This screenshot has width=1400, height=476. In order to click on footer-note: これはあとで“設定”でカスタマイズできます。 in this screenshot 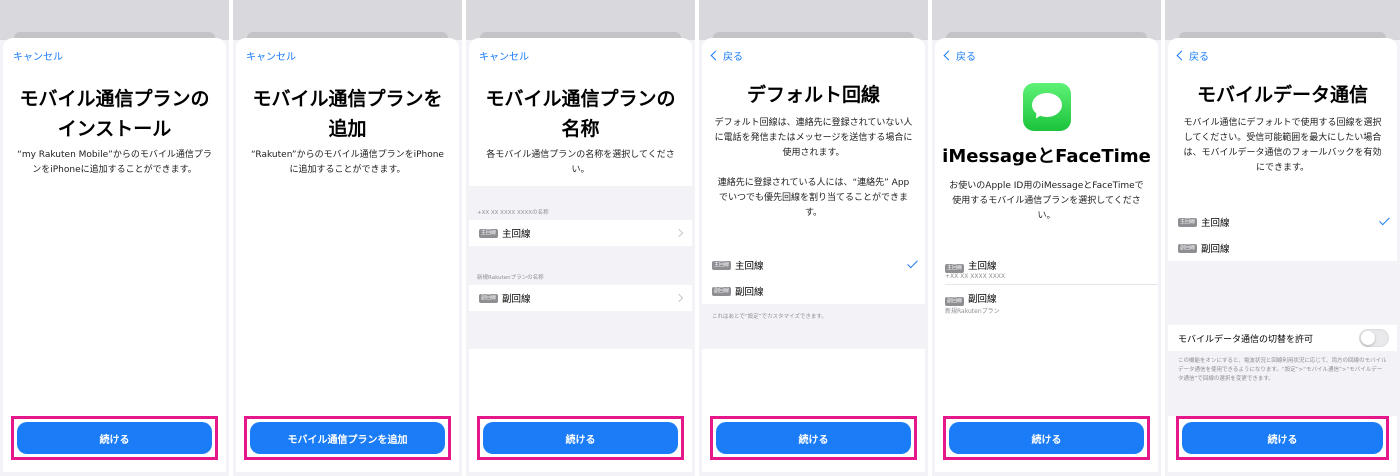, I will do `click(769, 317)`.